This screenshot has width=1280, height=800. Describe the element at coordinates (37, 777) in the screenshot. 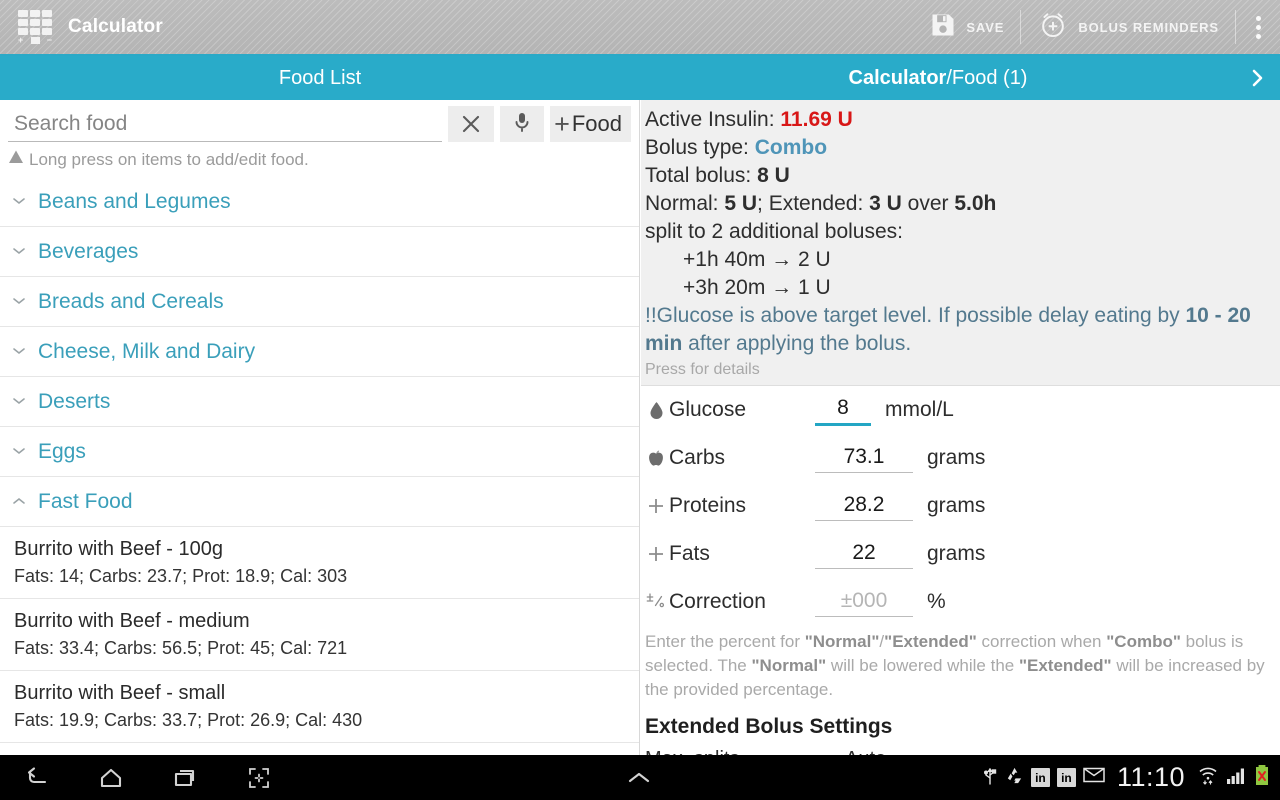

I see `back-arrow-icon` at that location.